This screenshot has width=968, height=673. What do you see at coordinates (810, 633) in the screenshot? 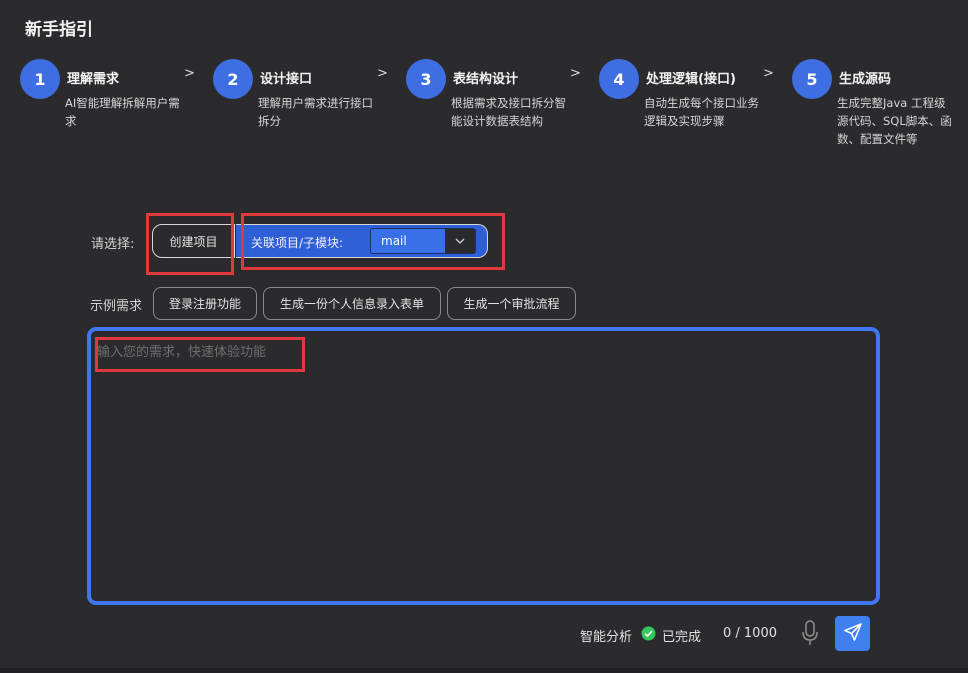
I see `microphone-icon` at bounding box center [810, 633].